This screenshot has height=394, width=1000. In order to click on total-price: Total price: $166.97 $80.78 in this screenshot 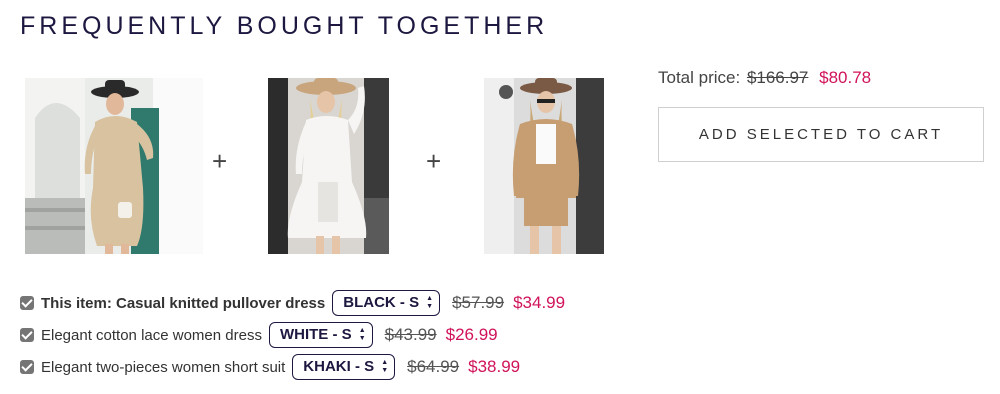, I will do `click(764, 78)`.